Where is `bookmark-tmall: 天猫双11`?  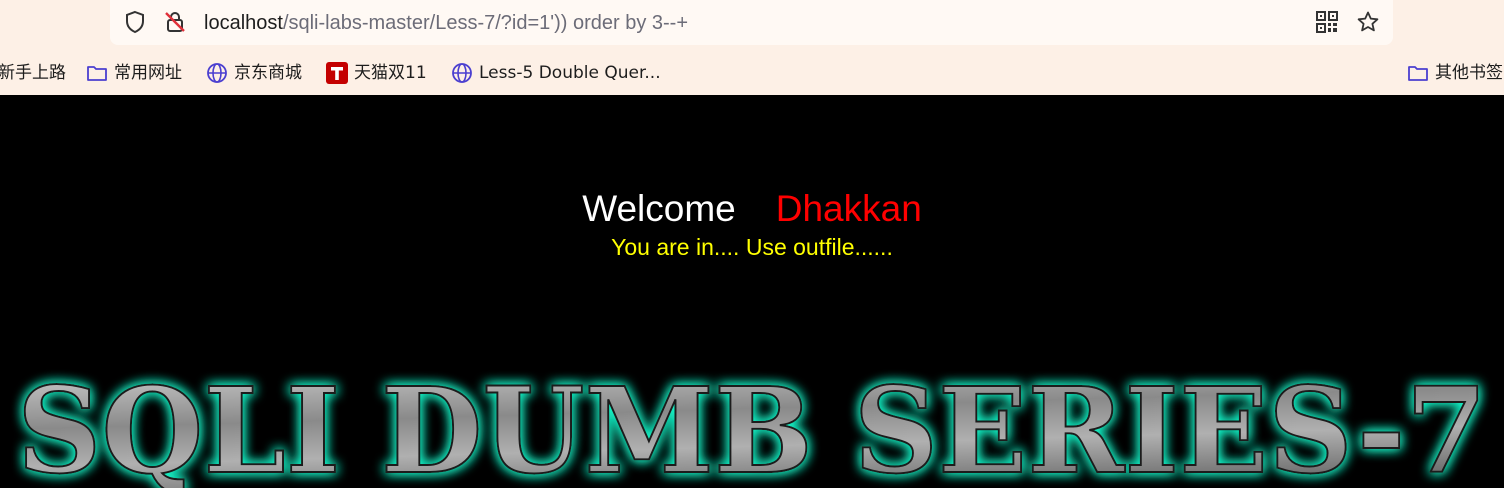 bookmark-tmall: 天猫双11 is located at coordinates (376, 73).